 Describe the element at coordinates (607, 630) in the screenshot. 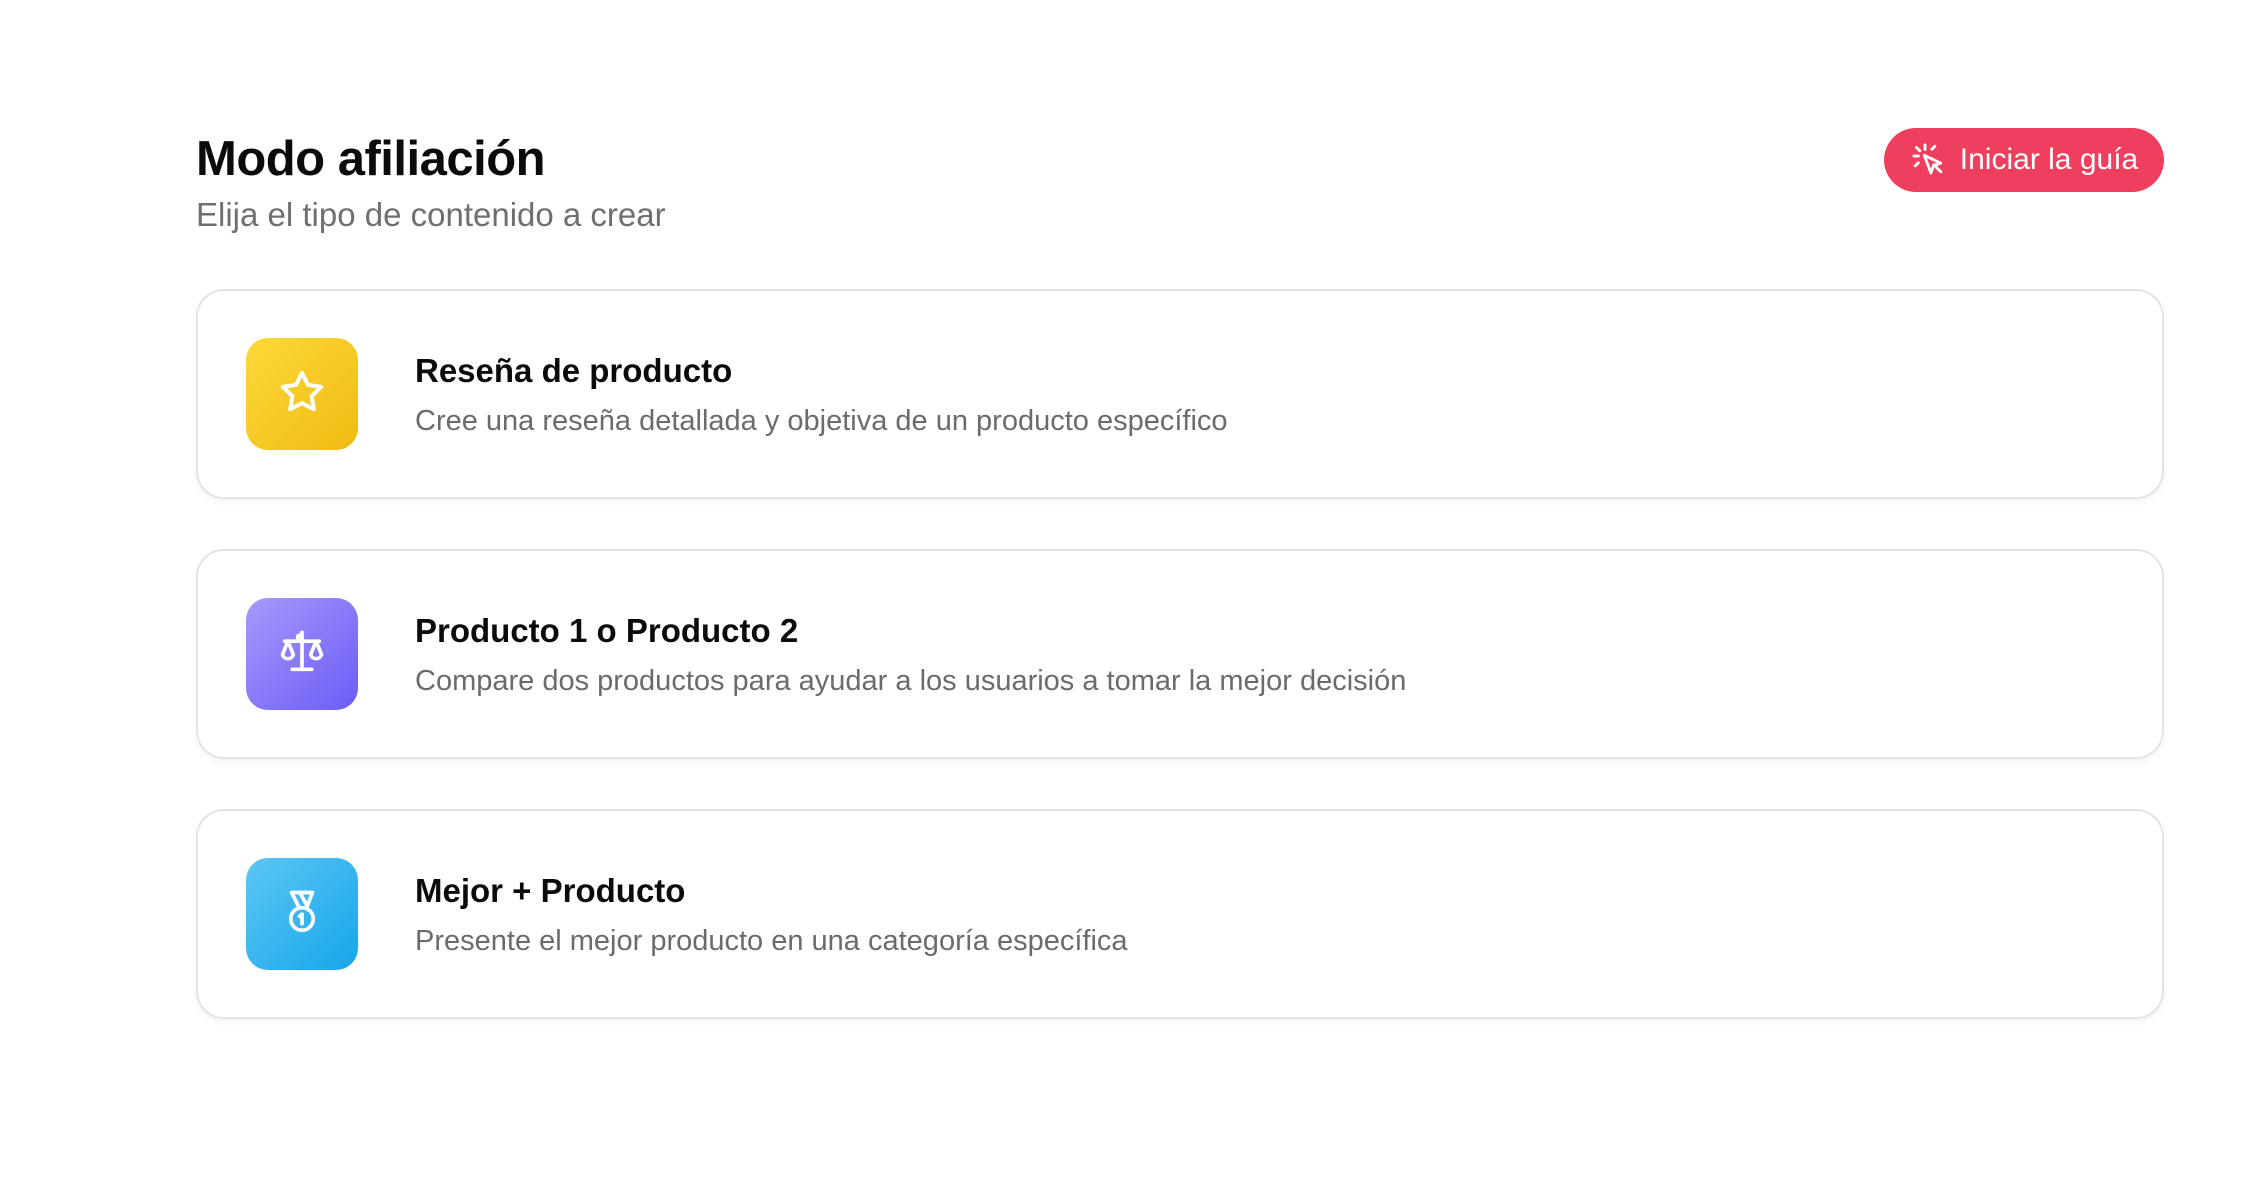

I see `card-title: Producto 1 o Producto 2` at that location.